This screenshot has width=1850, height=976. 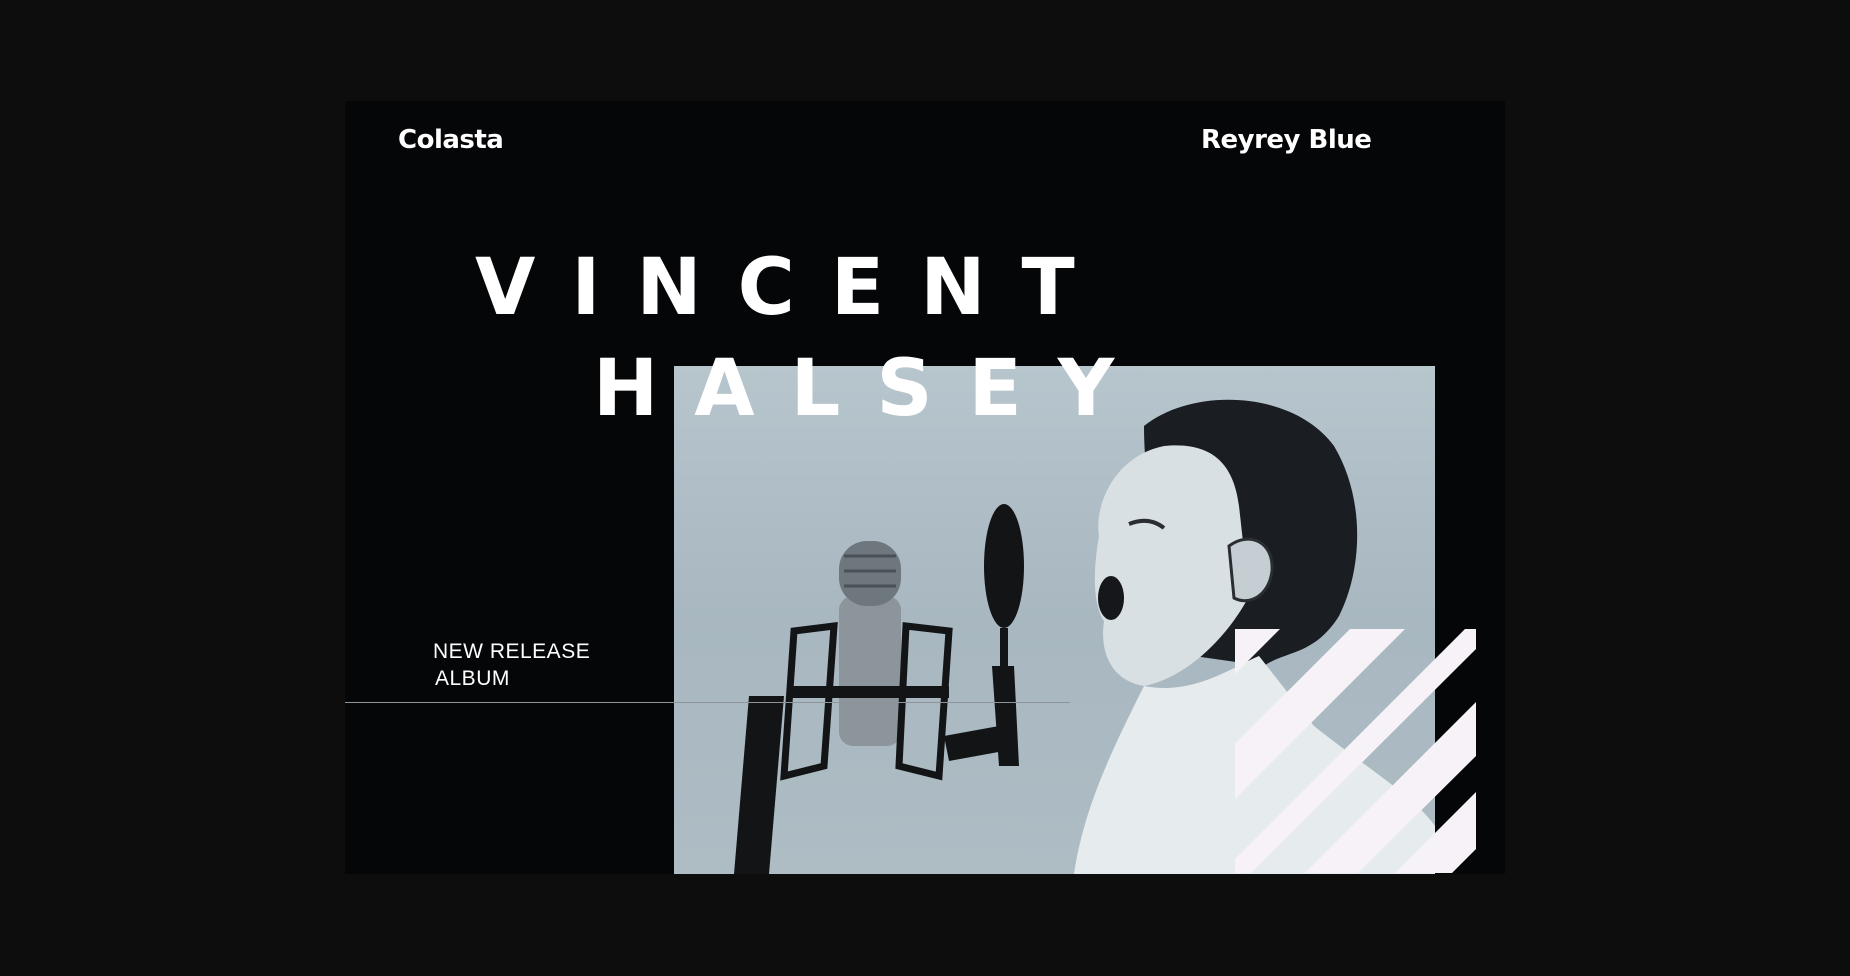 What do you see at coordinates (1355, 751) in the screenshot?
I see `diagonal-stripes-graphic` at bounding box center [1355, 751].